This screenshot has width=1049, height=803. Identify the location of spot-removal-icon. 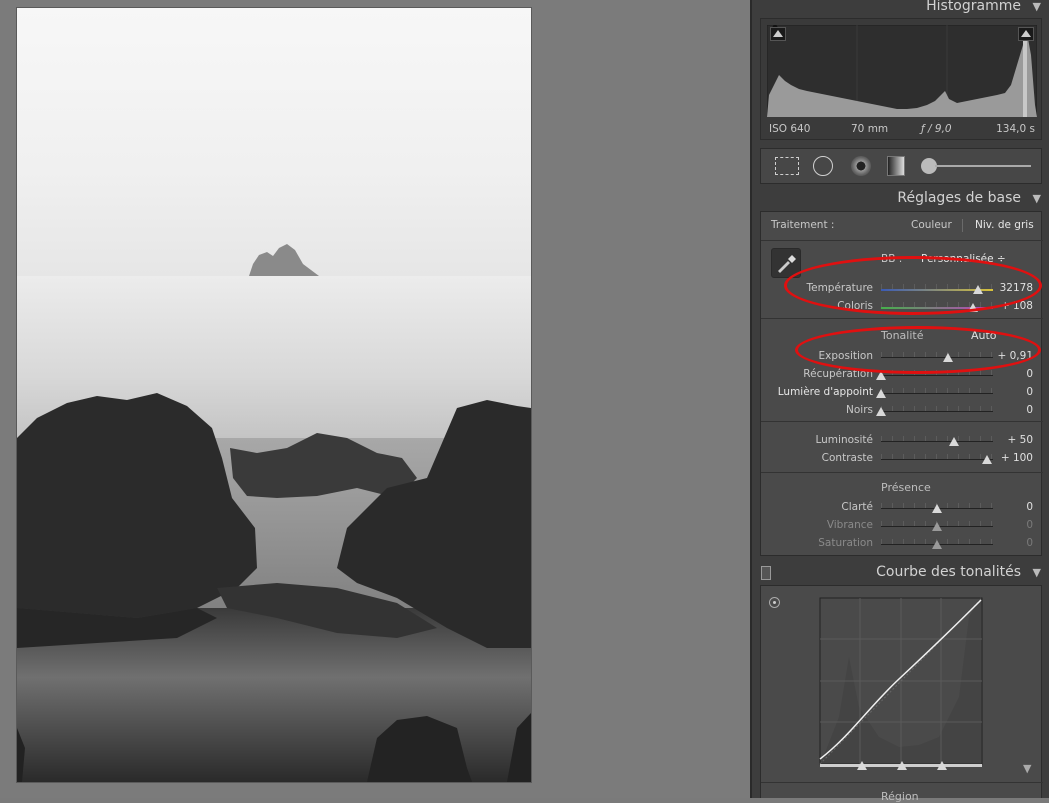
(823, 166).